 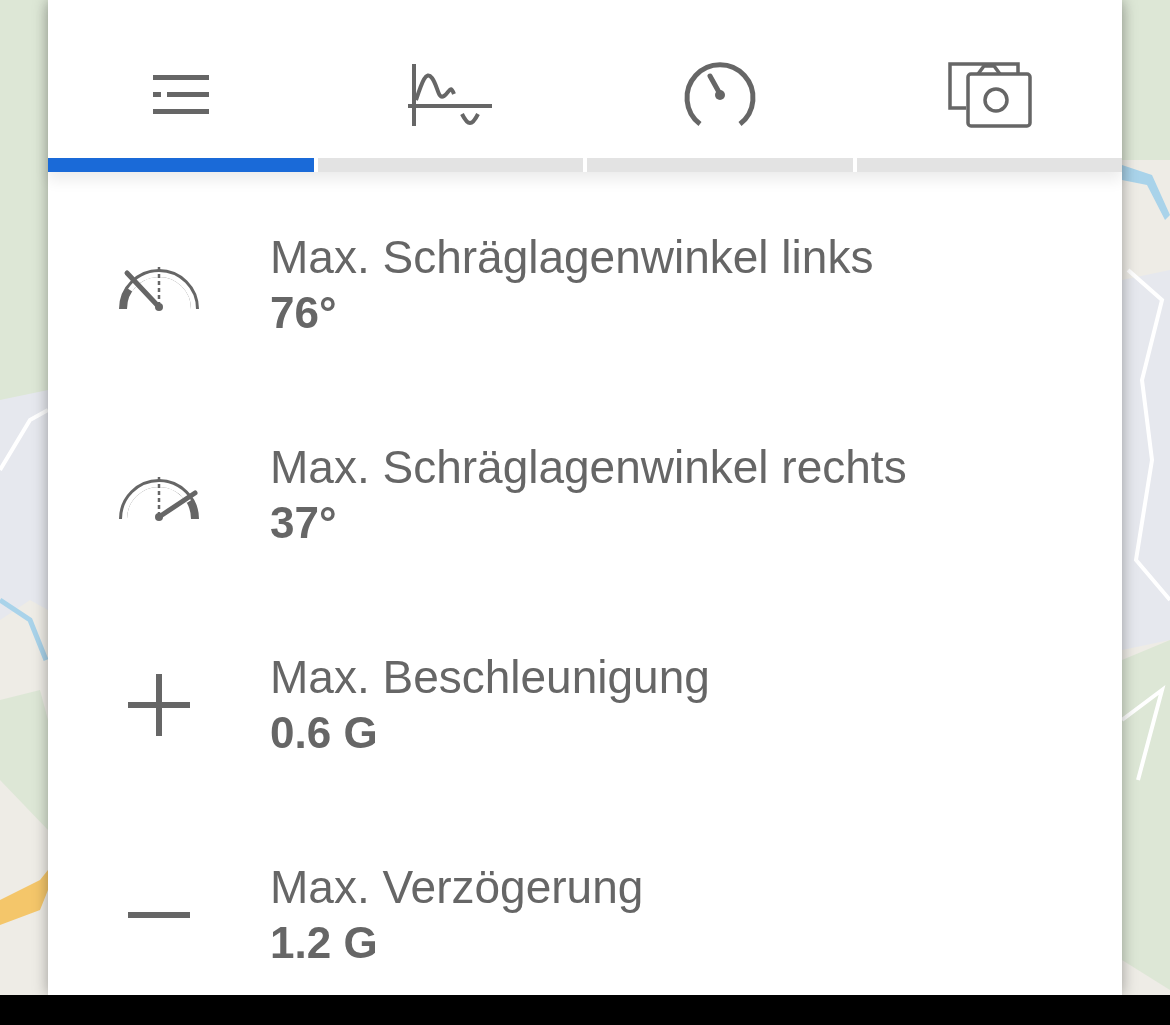 I want to click on stat-label: Max. Schräglagenwinkel rechts, so click(x=588, y=467).